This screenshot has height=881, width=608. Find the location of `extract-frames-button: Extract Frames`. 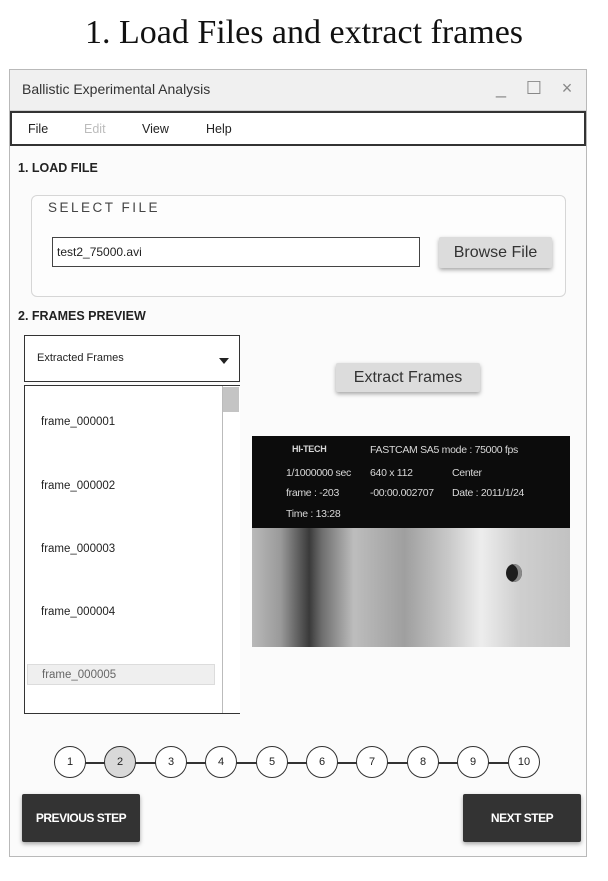

extract-frames-button: Extract Frames is located at coordinates (408, 377).